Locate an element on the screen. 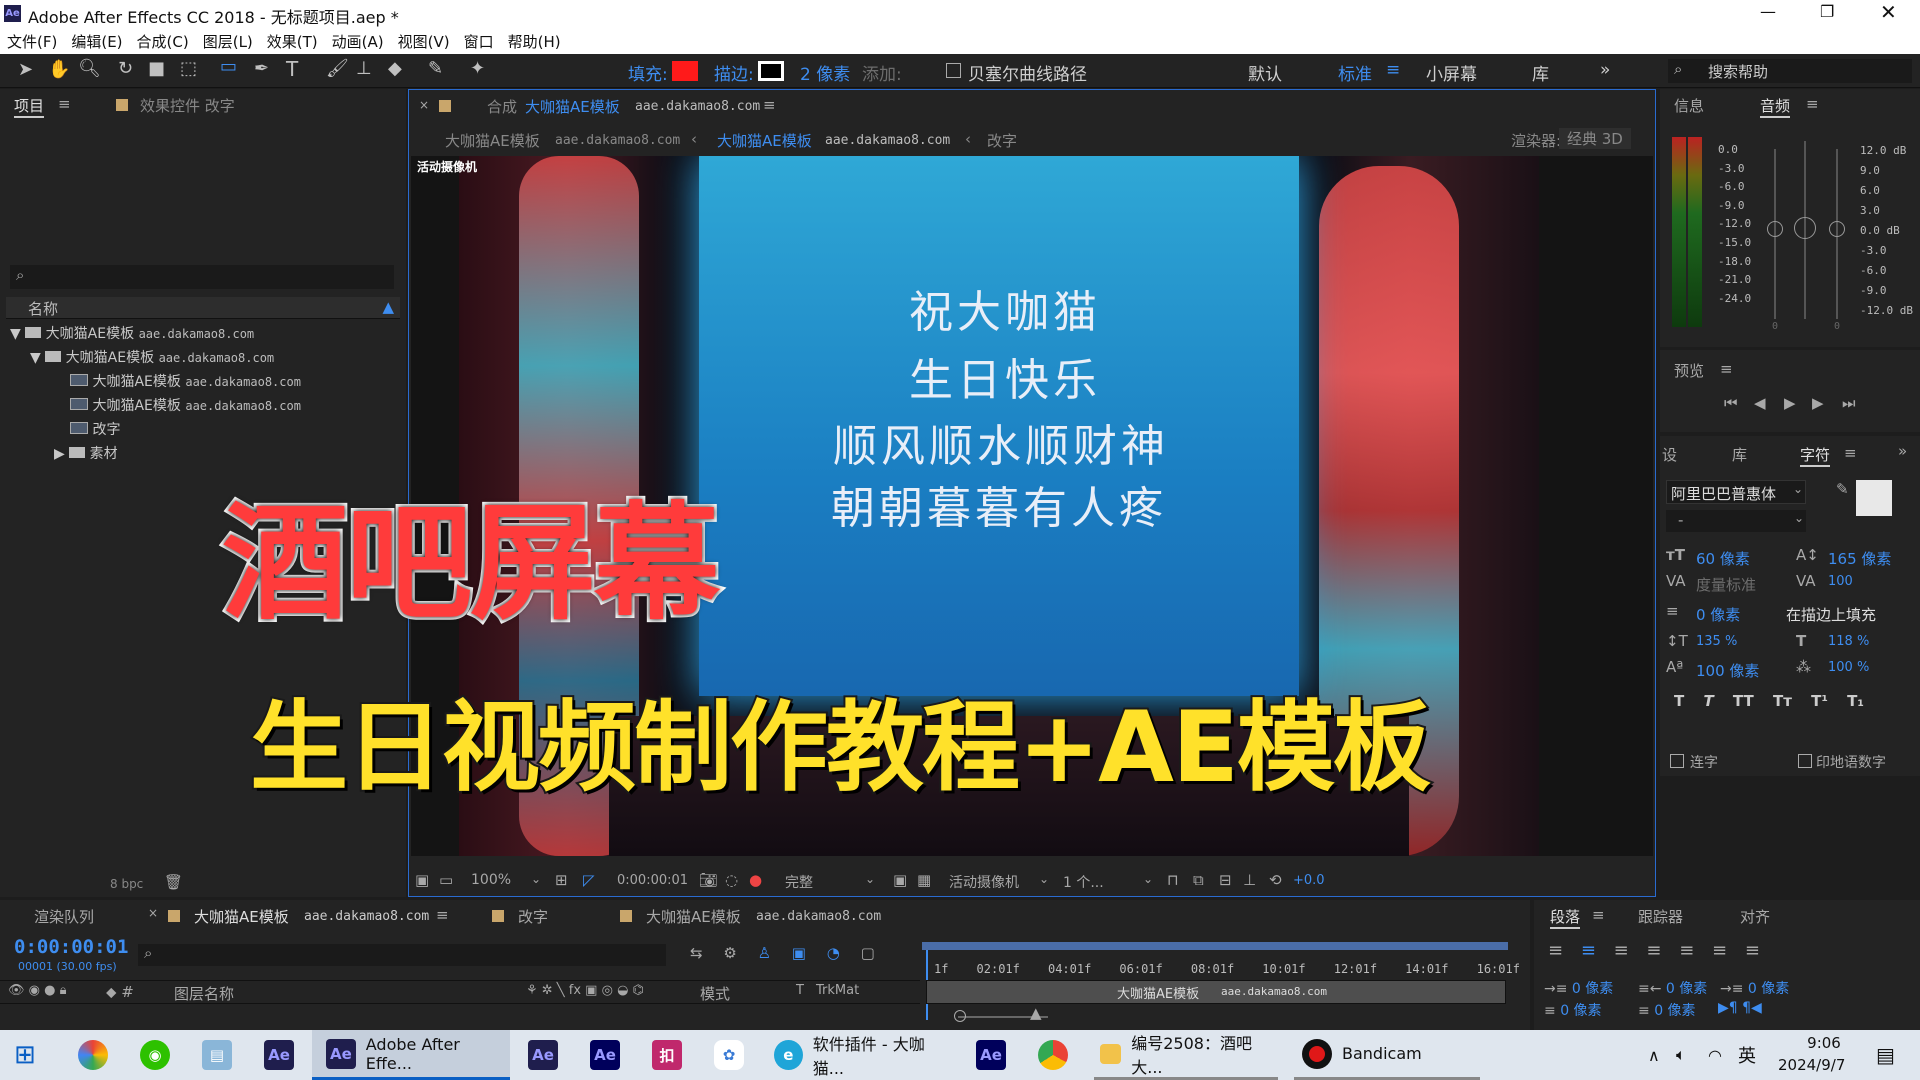 The width and height of the screenshot is (1920, 1080). font-style-select: - ⌄ is located at coordinates (1736, 521).